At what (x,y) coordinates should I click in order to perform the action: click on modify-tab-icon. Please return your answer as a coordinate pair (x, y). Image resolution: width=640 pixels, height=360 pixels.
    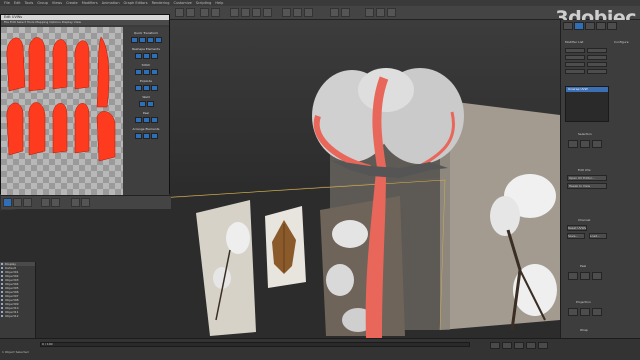
    Looking at the image, I should click on (579, 26).